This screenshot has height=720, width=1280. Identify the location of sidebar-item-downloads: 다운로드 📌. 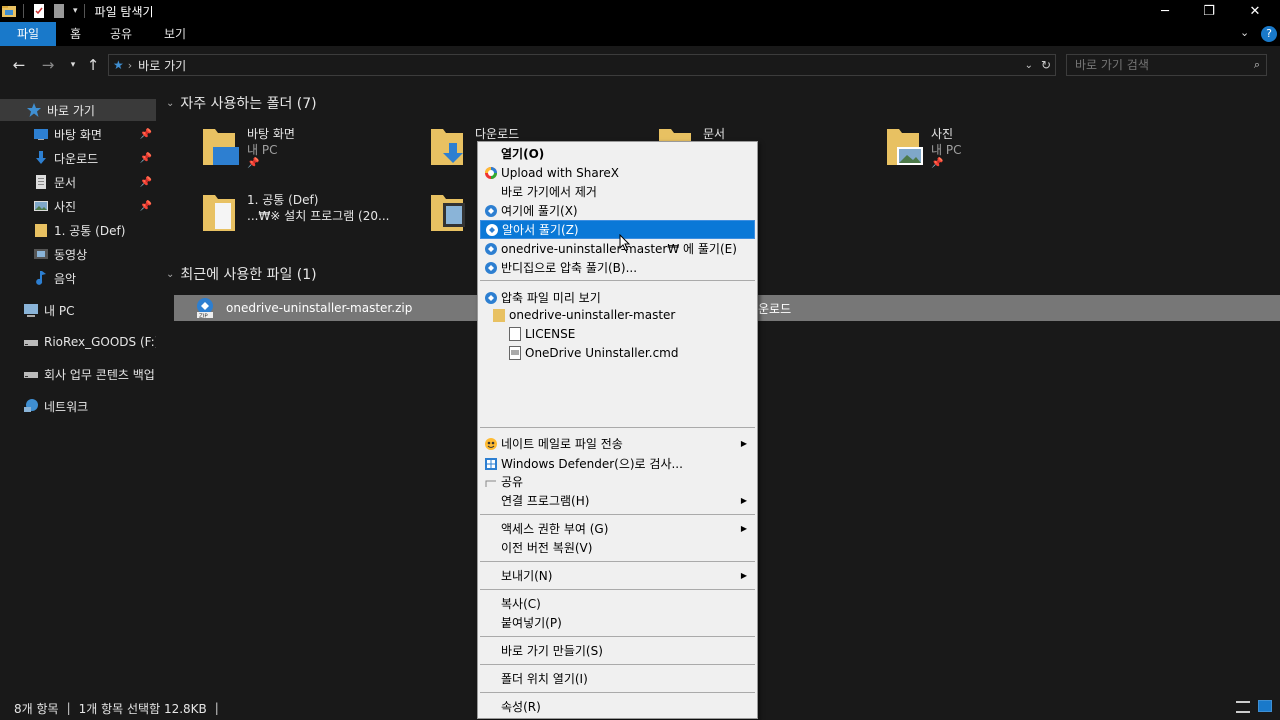
(78, 158).